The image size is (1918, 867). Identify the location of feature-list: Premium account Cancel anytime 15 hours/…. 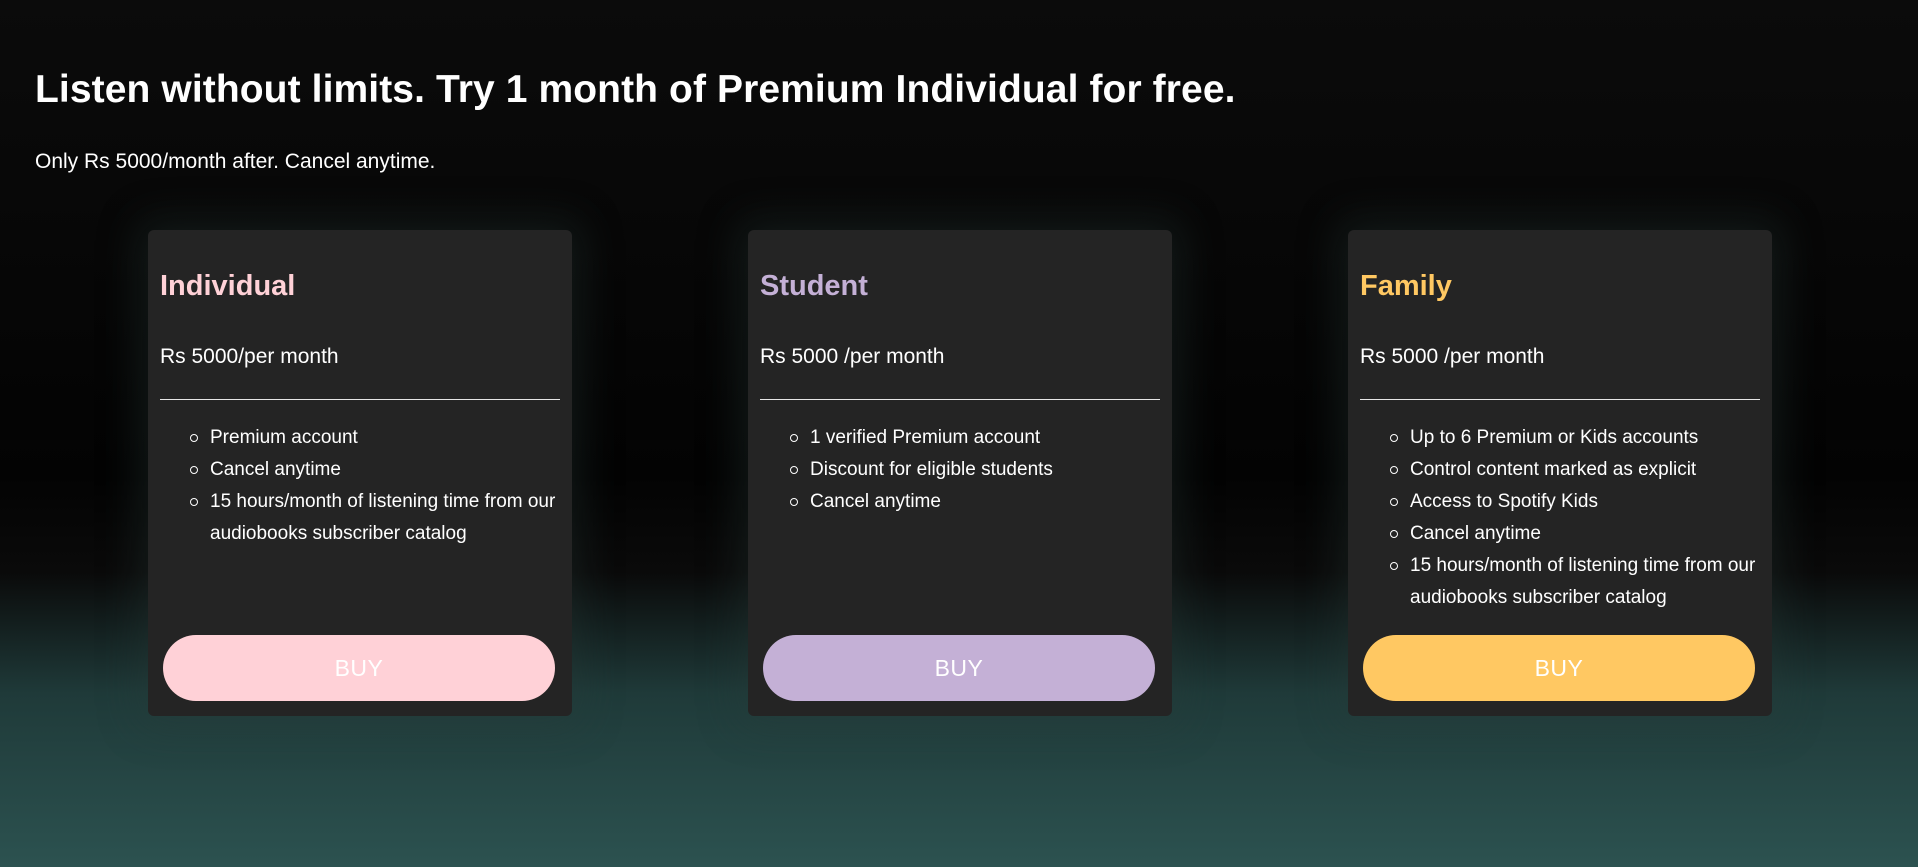
(375, 486).